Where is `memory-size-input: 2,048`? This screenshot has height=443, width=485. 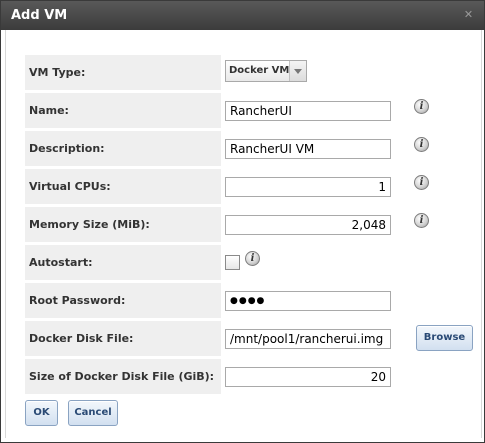
memory-size-input: 2,048 is located at coordinates (308, 225).